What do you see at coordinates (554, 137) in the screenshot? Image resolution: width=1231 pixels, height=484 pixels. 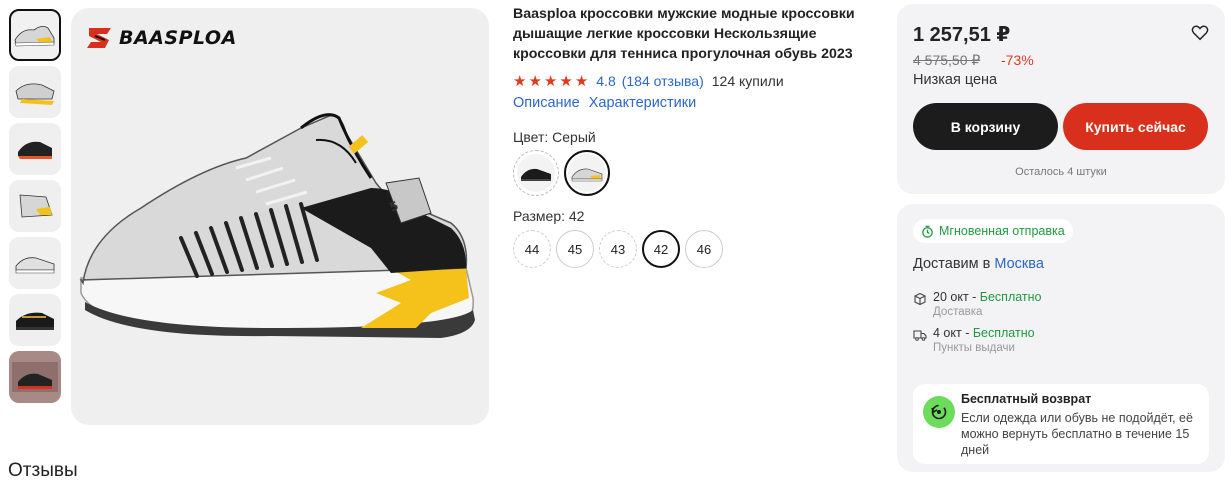 I see `color-label: Цвет: Серый` at bounding box center [554, 137].